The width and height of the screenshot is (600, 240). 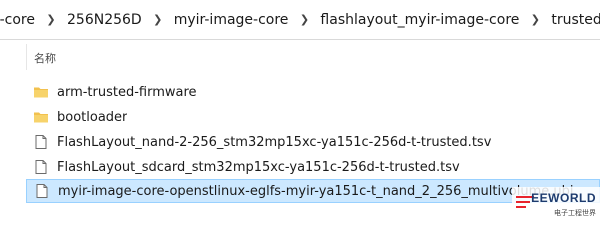 I want to click on breadcrumb-item: trusted, so click(x=573, y=19).